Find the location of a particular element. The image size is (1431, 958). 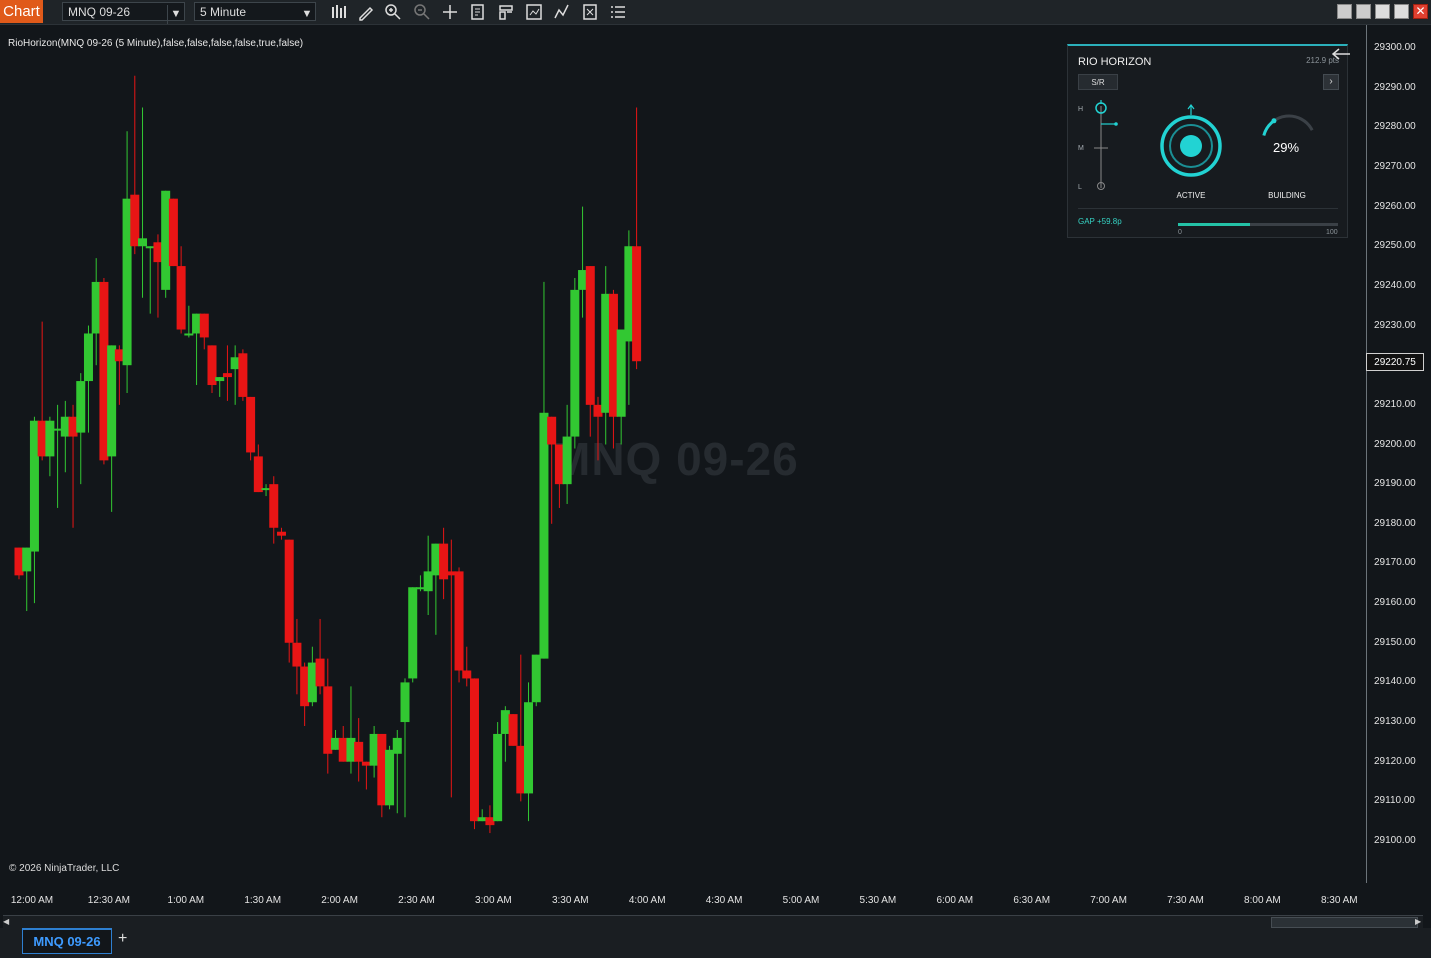

time-tick-label: 2:00 AM is located at coordinates (339, 900).